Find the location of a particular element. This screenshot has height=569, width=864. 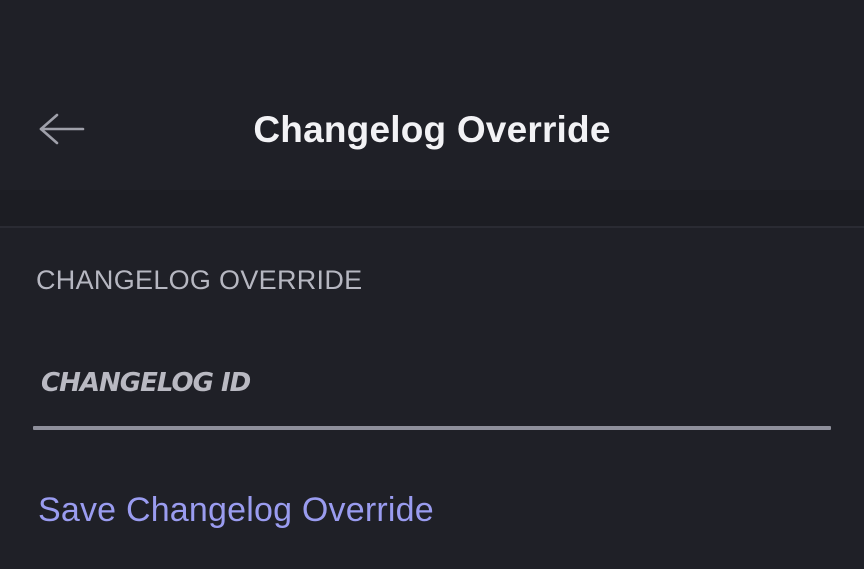

divider is located at coordinates (432, 227).